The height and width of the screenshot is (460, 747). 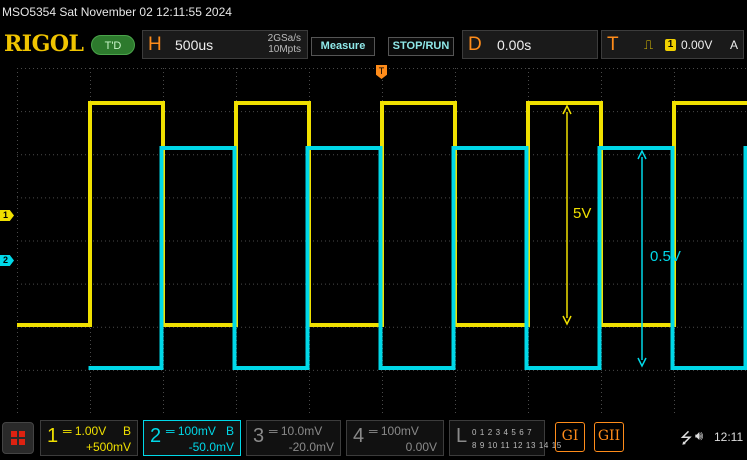 I want to click on delay-box: D 0.00s, so click(x=530, y=44).